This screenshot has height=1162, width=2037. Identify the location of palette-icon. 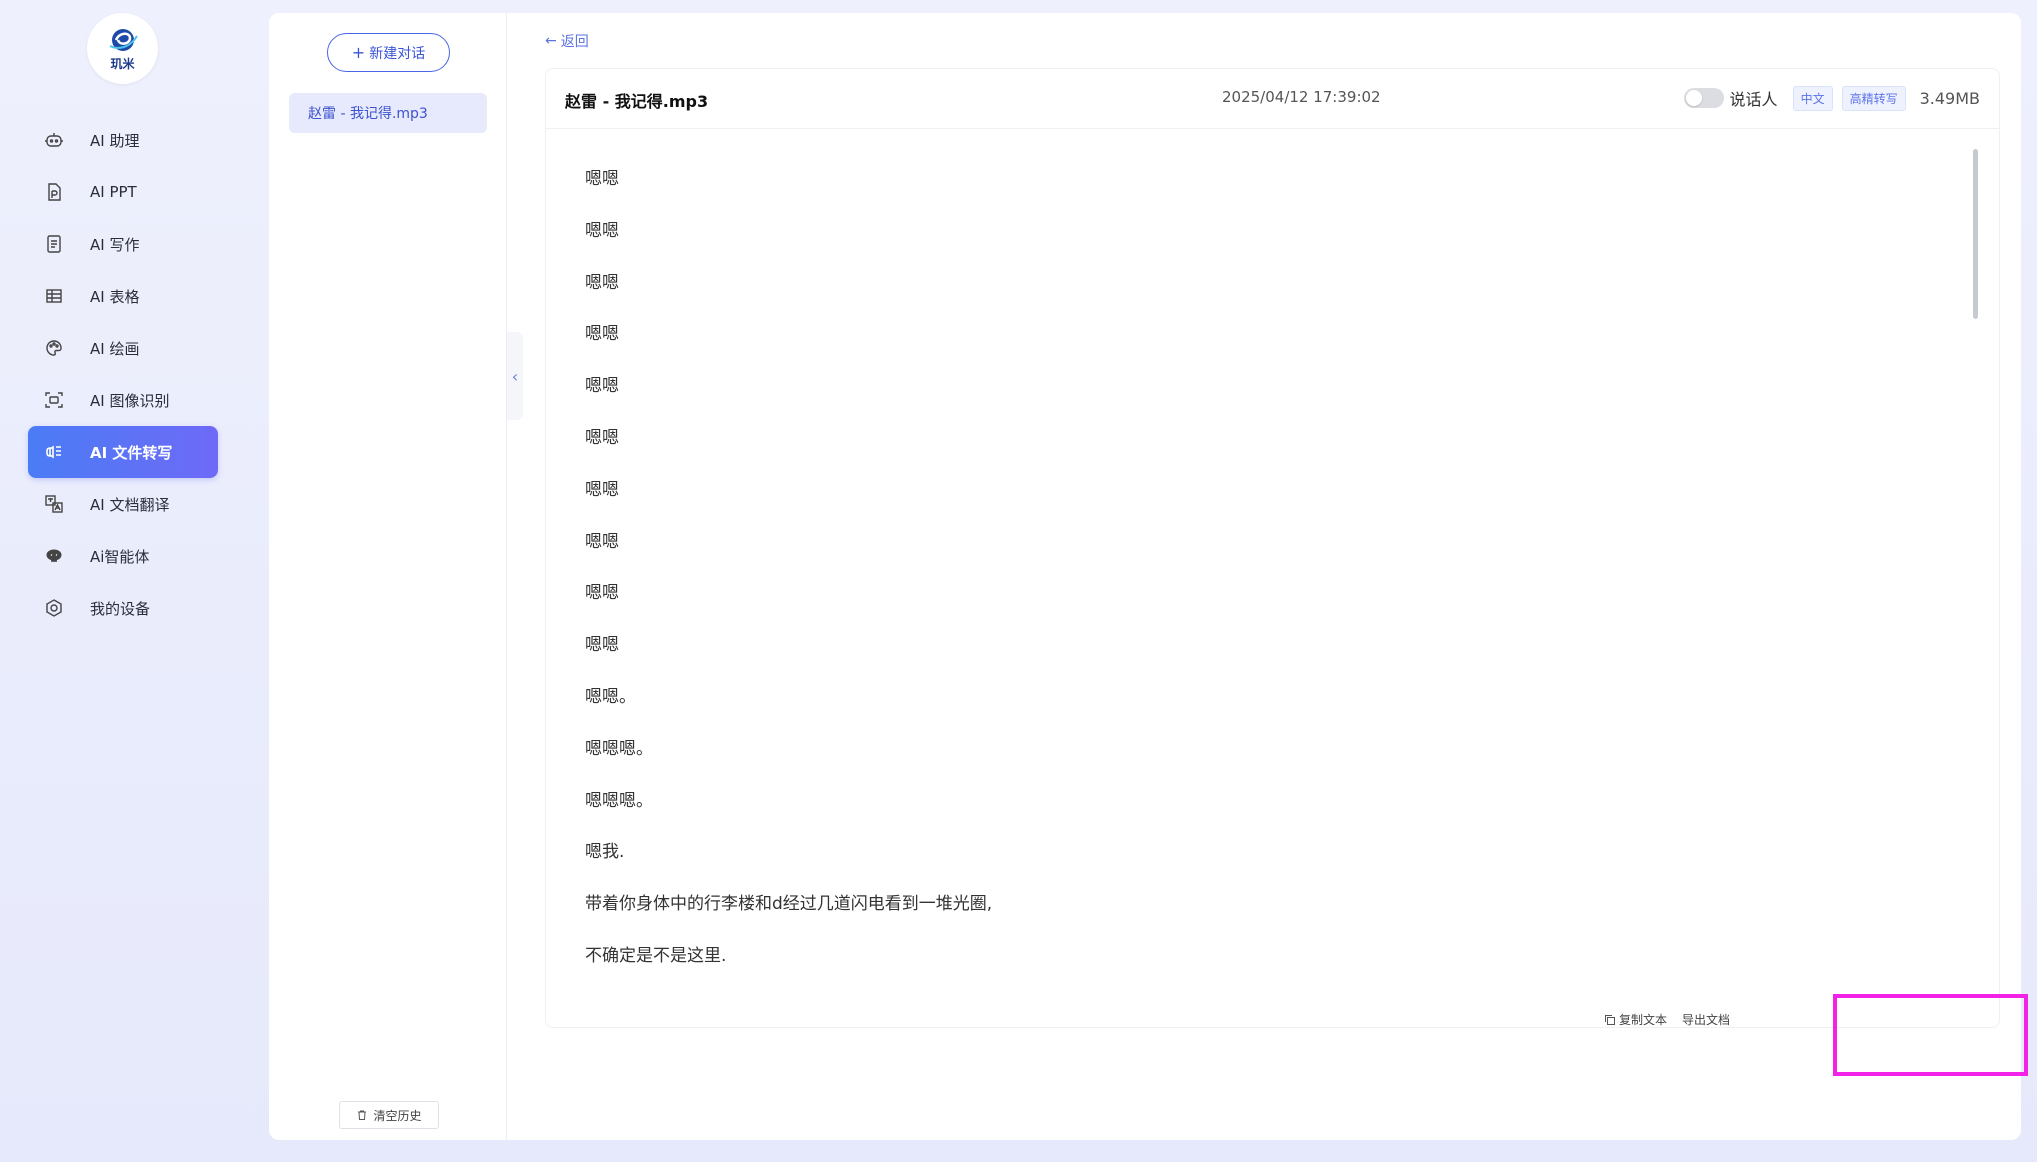
(54, 348).